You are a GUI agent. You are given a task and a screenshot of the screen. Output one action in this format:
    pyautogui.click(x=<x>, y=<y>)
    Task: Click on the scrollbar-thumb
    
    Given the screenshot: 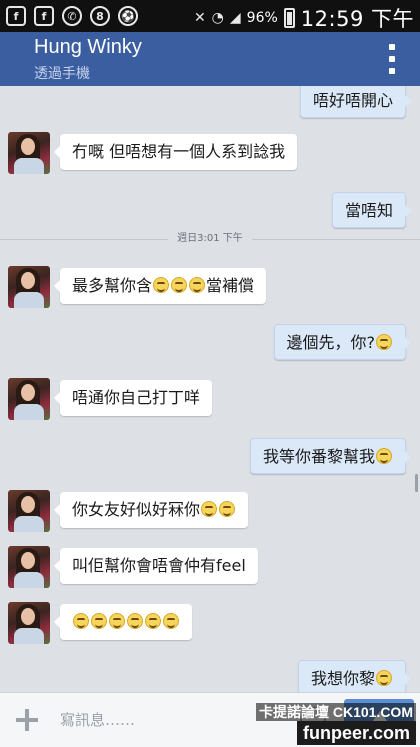 What is the action you would take?
    pyautogui.click(x=416, y=483)
    